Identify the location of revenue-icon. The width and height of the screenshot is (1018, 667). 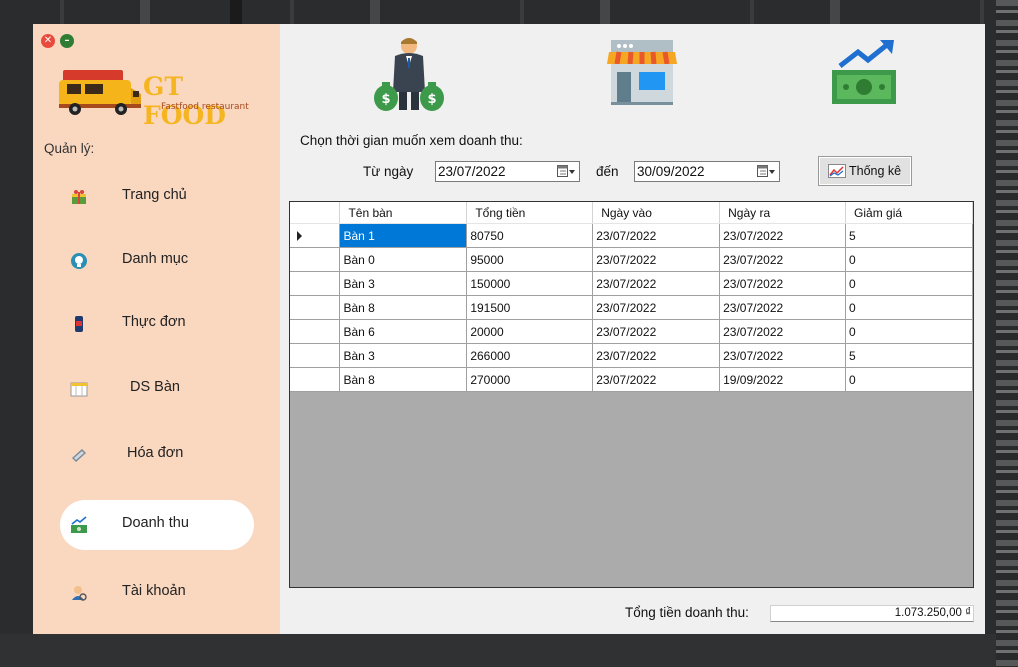
(79, 524).